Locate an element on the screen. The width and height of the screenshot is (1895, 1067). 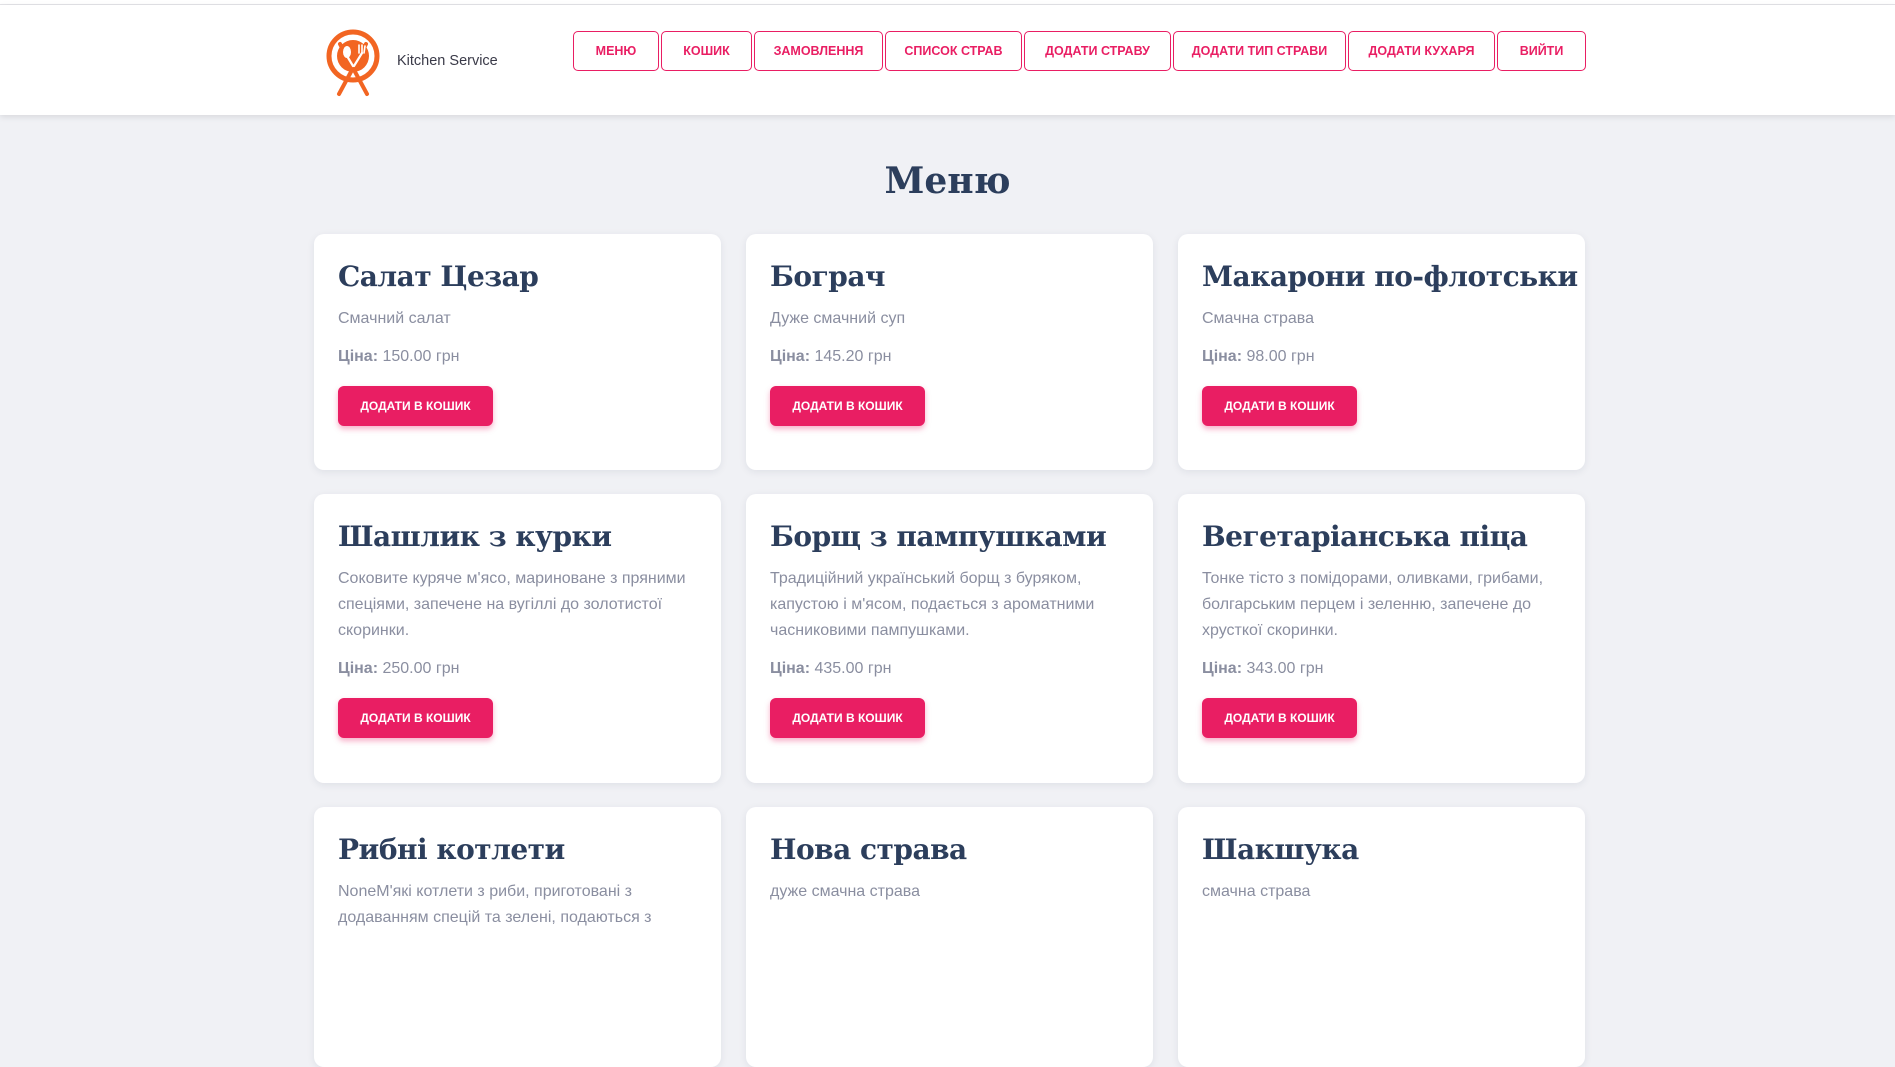
dish-price: Ціна: 98.00 грн is located at coordinates (1381, 357).